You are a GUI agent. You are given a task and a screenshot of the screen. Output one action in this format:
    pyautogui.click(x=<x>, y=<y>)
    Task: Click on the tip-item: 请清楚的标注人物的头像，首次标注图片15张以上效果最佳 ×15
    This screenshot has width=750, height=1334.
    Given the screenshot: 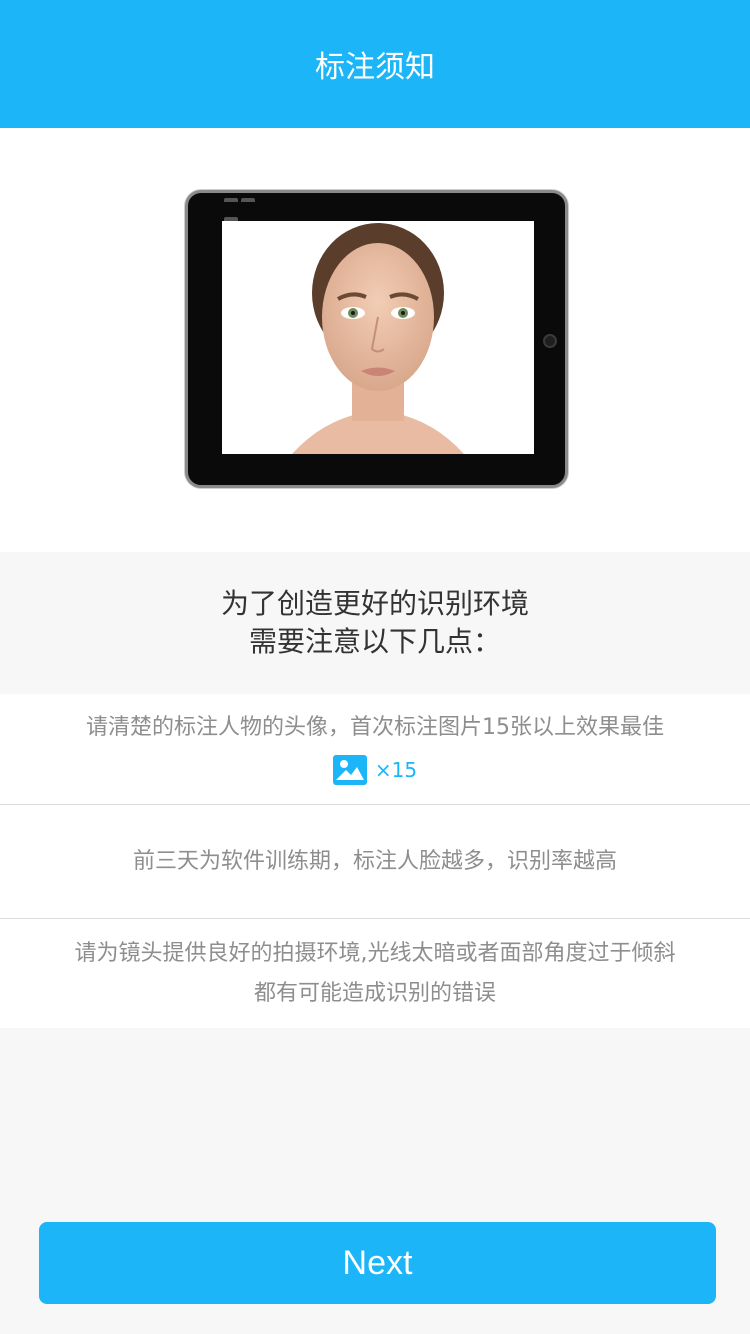 What is the action you would take?
    pyautogui.click(x=375, y=749)
    